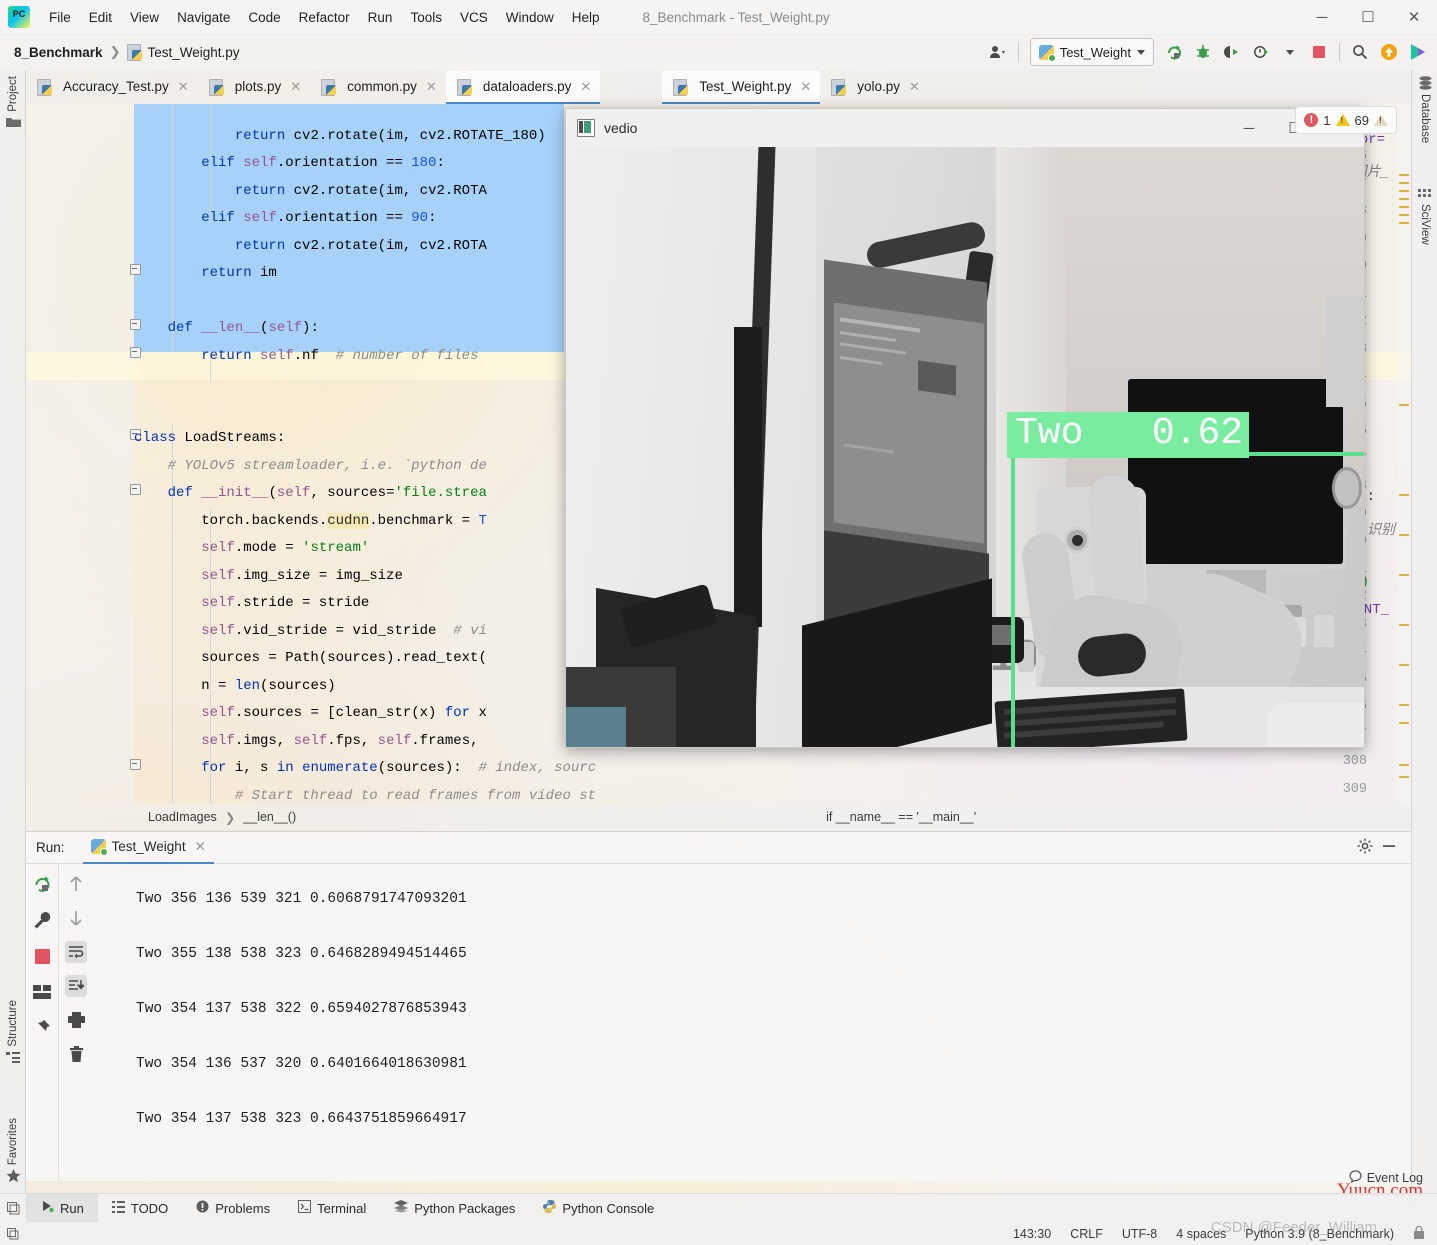 Image resolution: width=1437 pixels, height=1245 pixels. What do you see at coordinates (140, 1208) in the screenshot?
I see `bottom-tab-todo: TODO` at bounding box center [140, 1208].